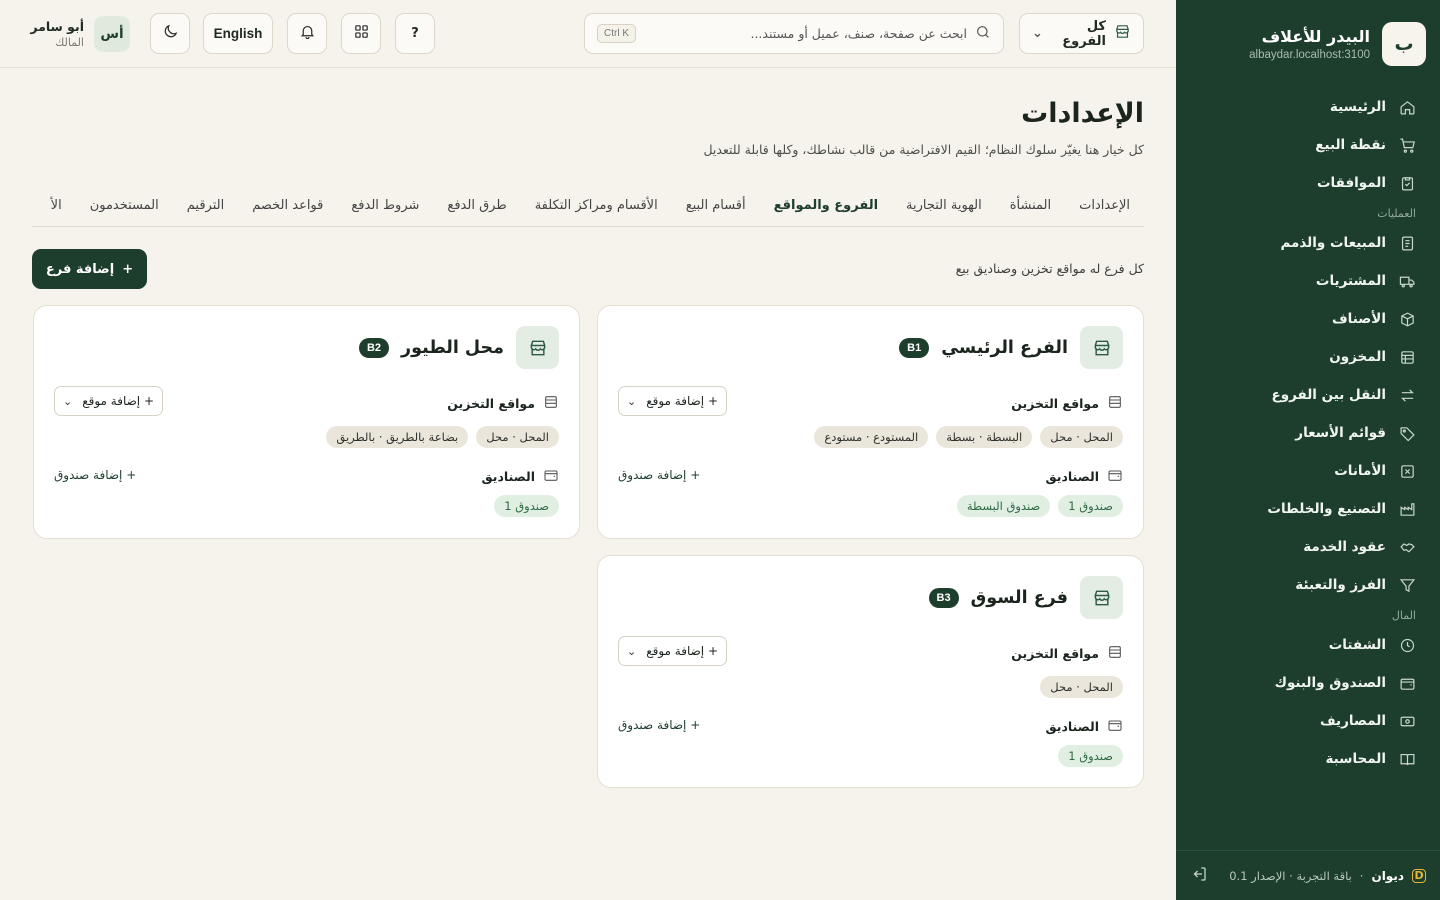 This screenshot has height=900, width=1440. I want to click on product-name: ديوان, so click(1387, 875).